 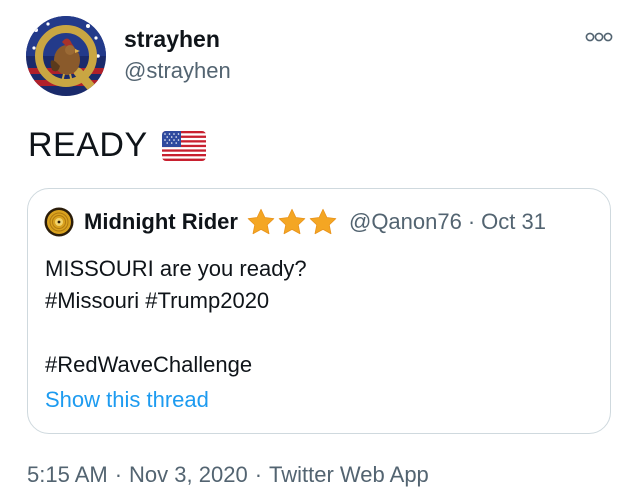 I want to click on quoted-text-line: #RedWaveChallenge, so click(x=149, y=364).